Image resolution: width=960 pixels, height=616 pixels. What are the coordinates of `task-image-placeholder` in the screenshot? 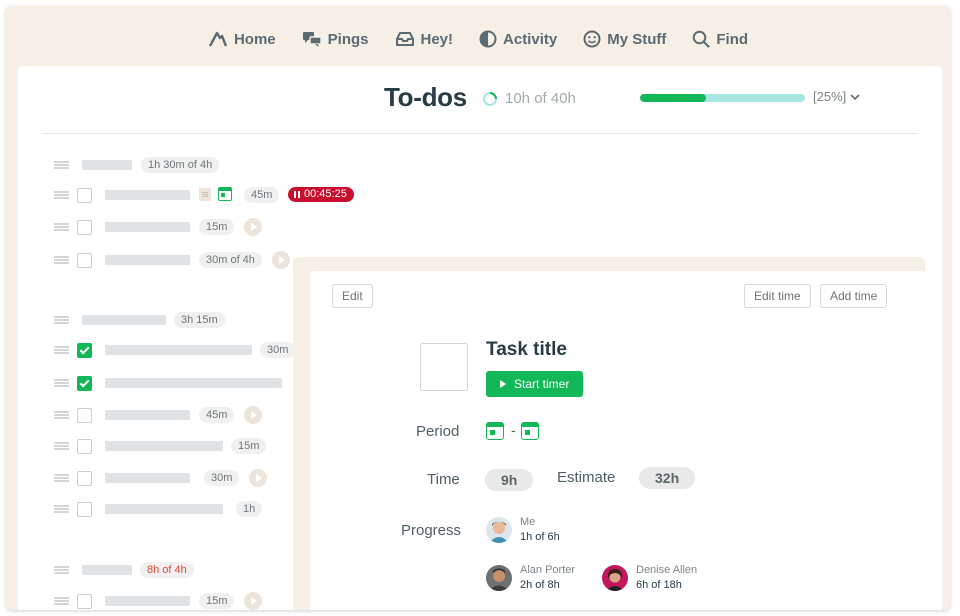 It's located at (444, 367).